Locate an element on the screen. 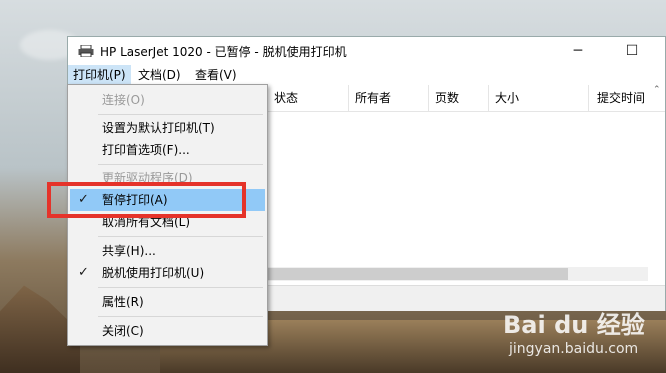  menu-item-set-default: 设置为默认打印机(T) is located at coordinates (167, 128).